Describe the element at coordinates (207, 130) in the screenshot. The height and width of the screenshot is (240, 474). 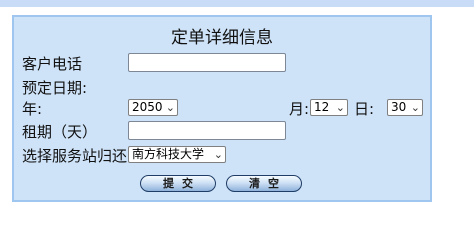
I see `rent-days-input` at that location.